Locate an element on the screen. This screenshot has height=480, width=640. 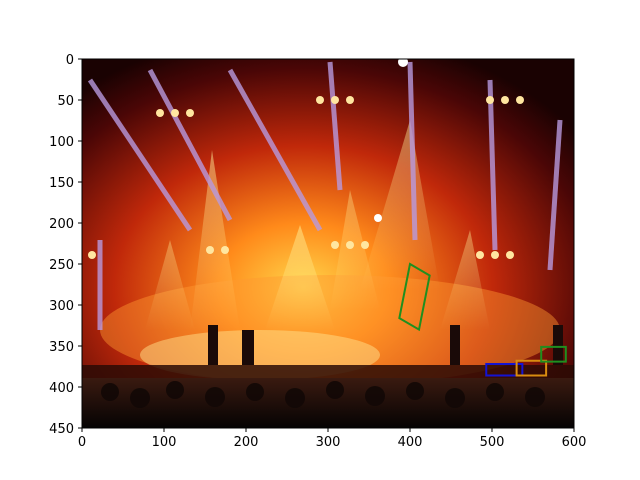
y-tick-label: 400 is located at coordinates (61, 388).